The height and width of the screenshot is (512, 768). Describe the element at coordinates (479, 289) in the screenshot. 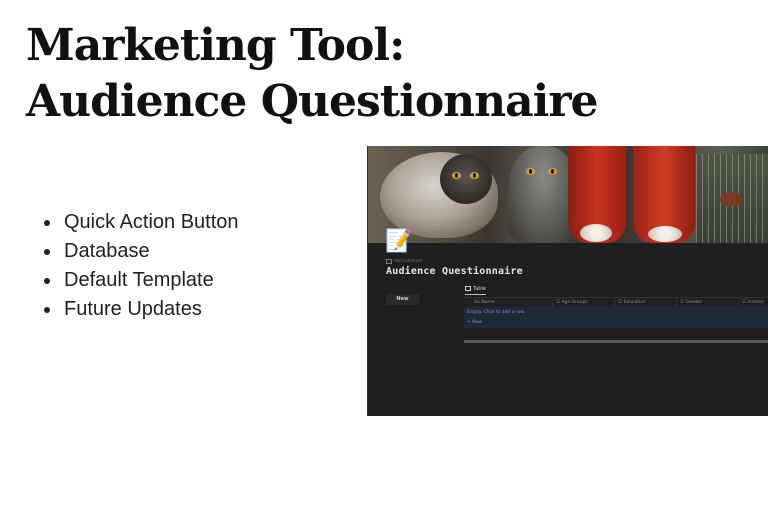

I see `tab-table-label: Table` at that location.